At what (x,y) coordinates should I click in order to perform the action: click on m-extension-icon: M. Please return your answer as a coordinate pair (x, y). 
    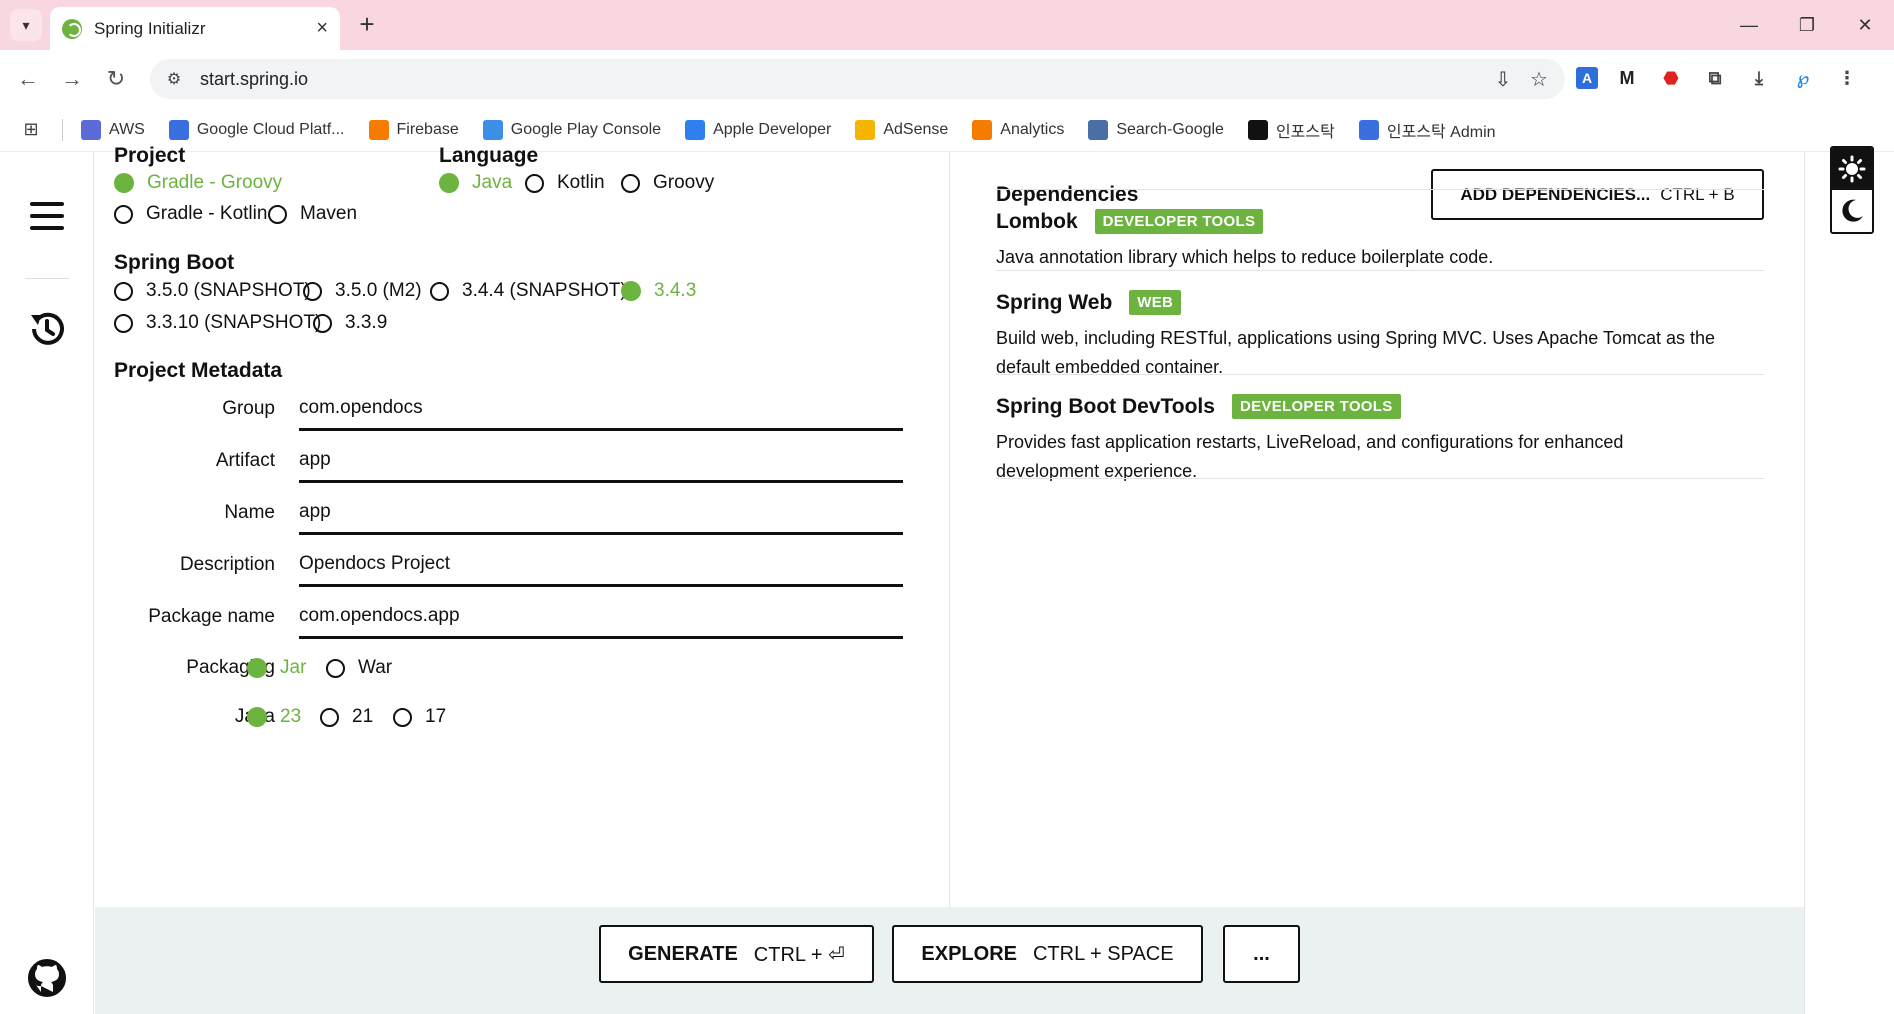
    Looking at the image, I should click on (1627, 78).